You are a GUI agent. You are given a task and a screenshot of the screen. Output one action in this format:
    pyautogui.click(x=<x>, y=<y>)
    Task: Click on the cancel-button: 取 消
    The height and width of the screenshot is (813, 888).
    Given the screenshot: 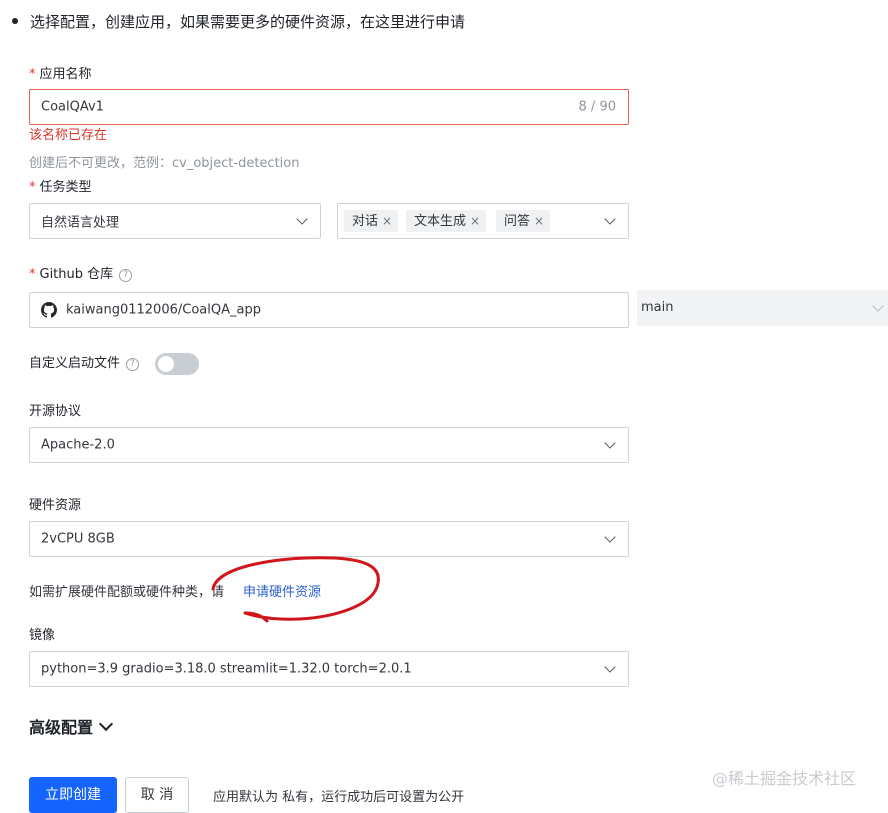 What is the action you would take?
    pyautogui.click(x=157, y=795)
    